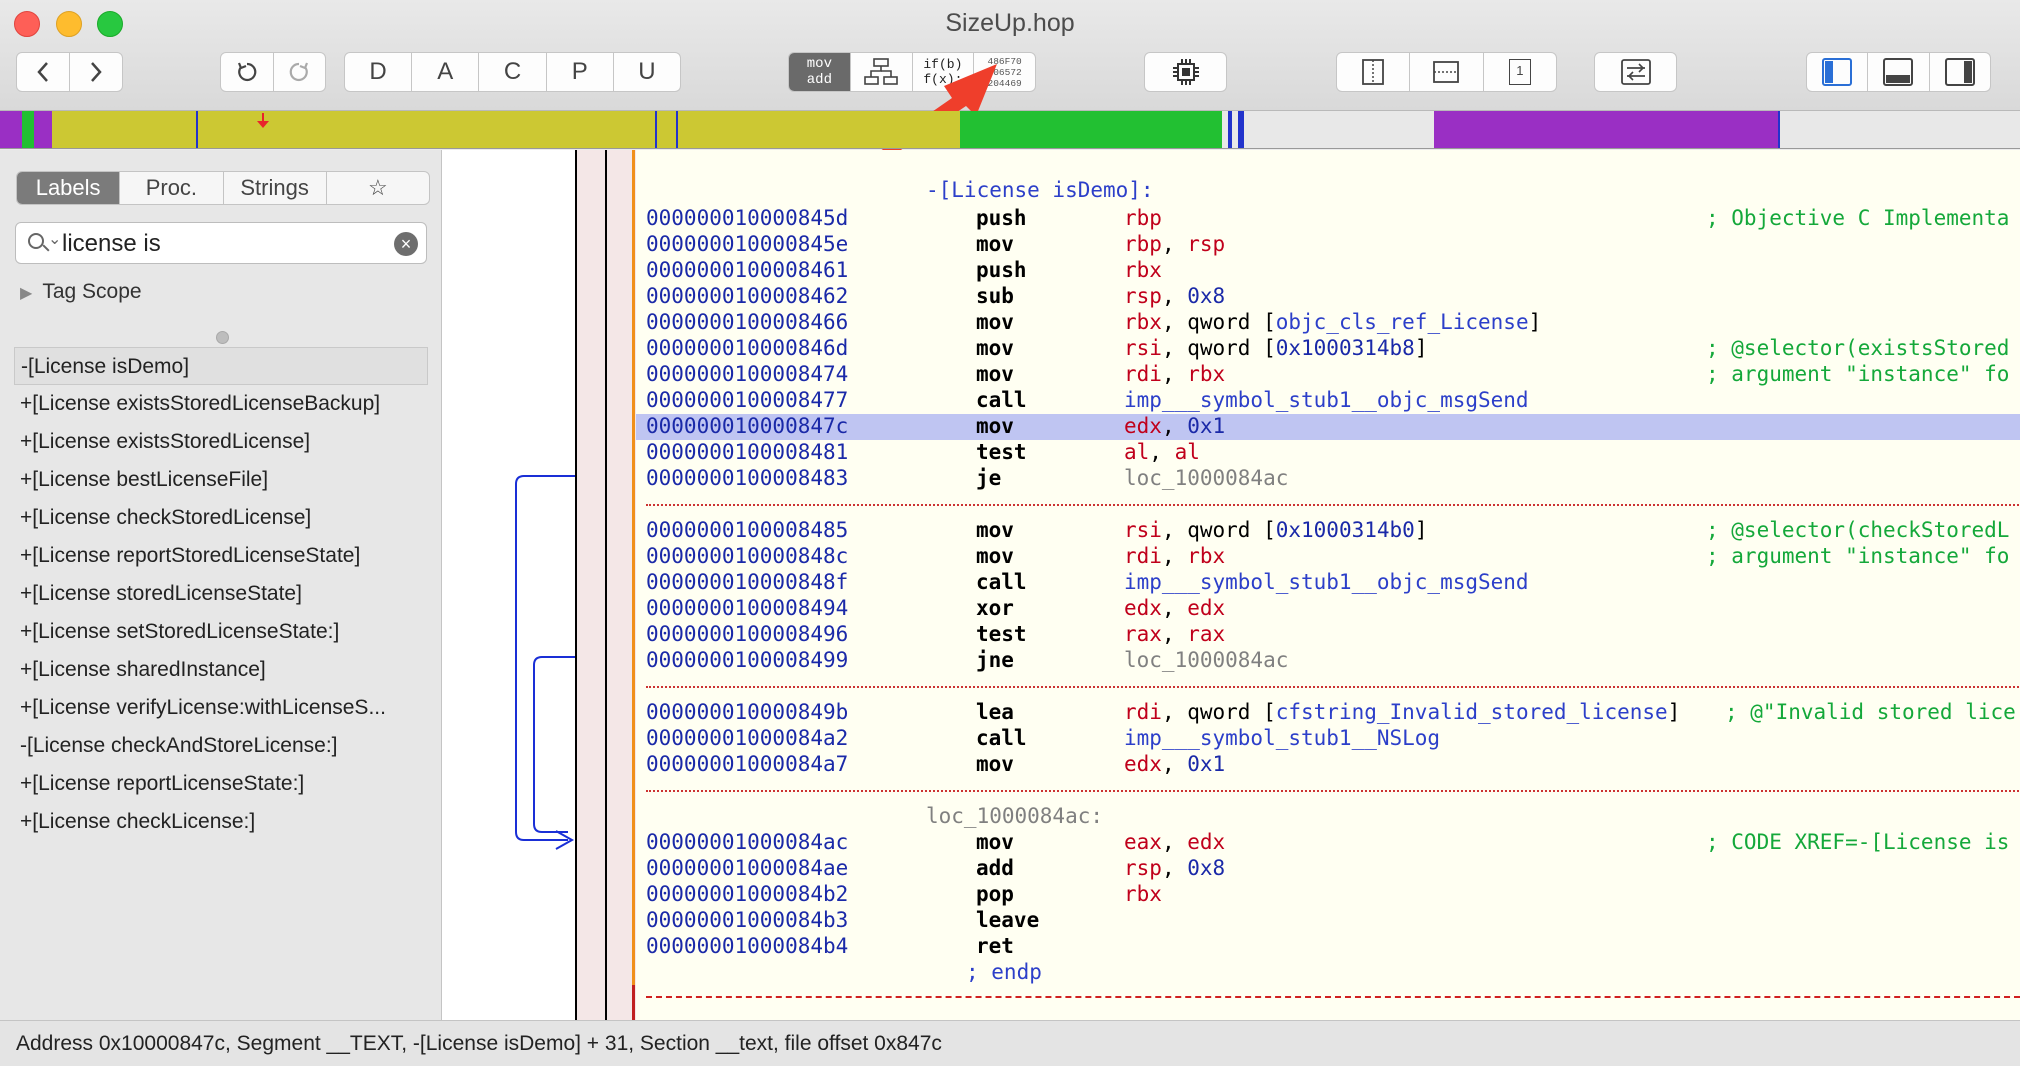  I want to click on instruction-operands: imp___symbol_stub1__NSLog, so click(1282, 738).